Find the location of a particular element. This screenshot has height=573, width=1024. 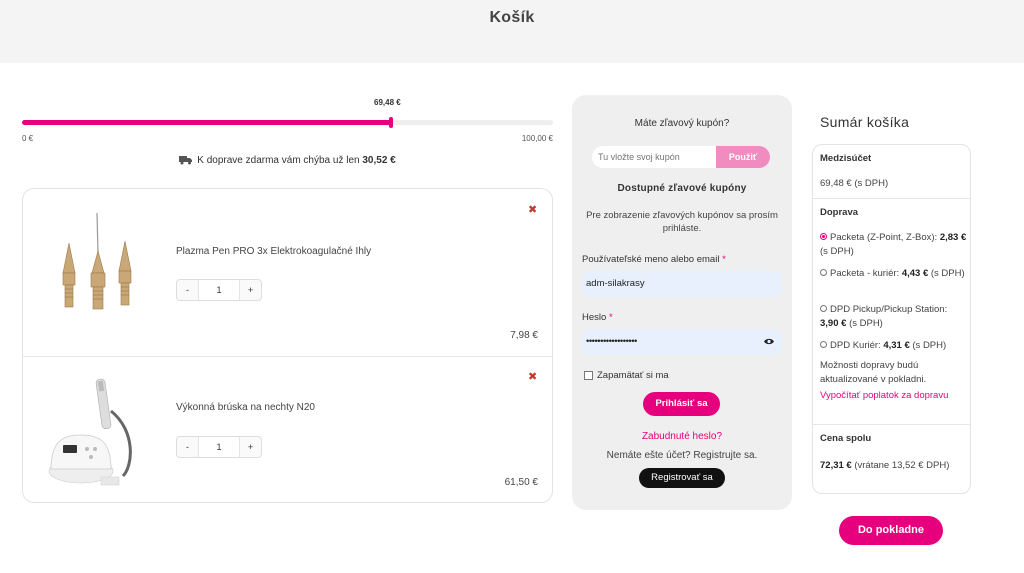

available-coupons-title: Dostupné zľavové kupóny is located at coordinates (682, 188).